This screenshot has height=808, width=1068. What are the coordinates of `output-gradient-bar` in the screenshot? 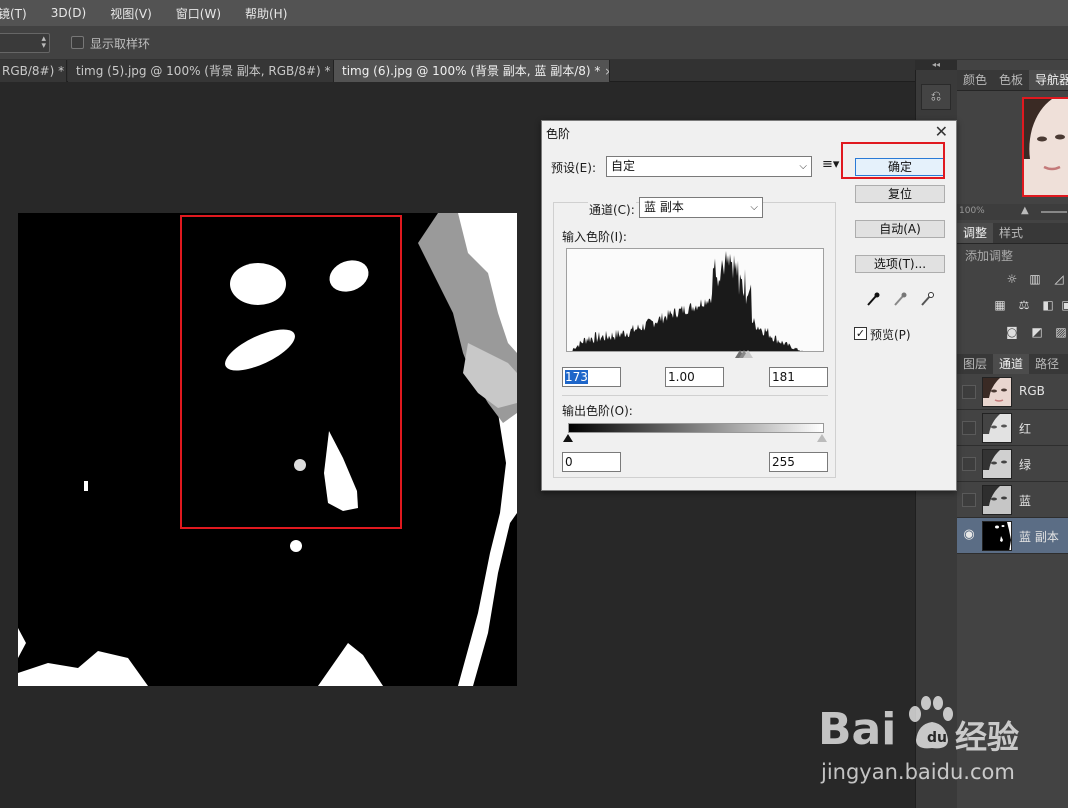 It's located at (696, 428).